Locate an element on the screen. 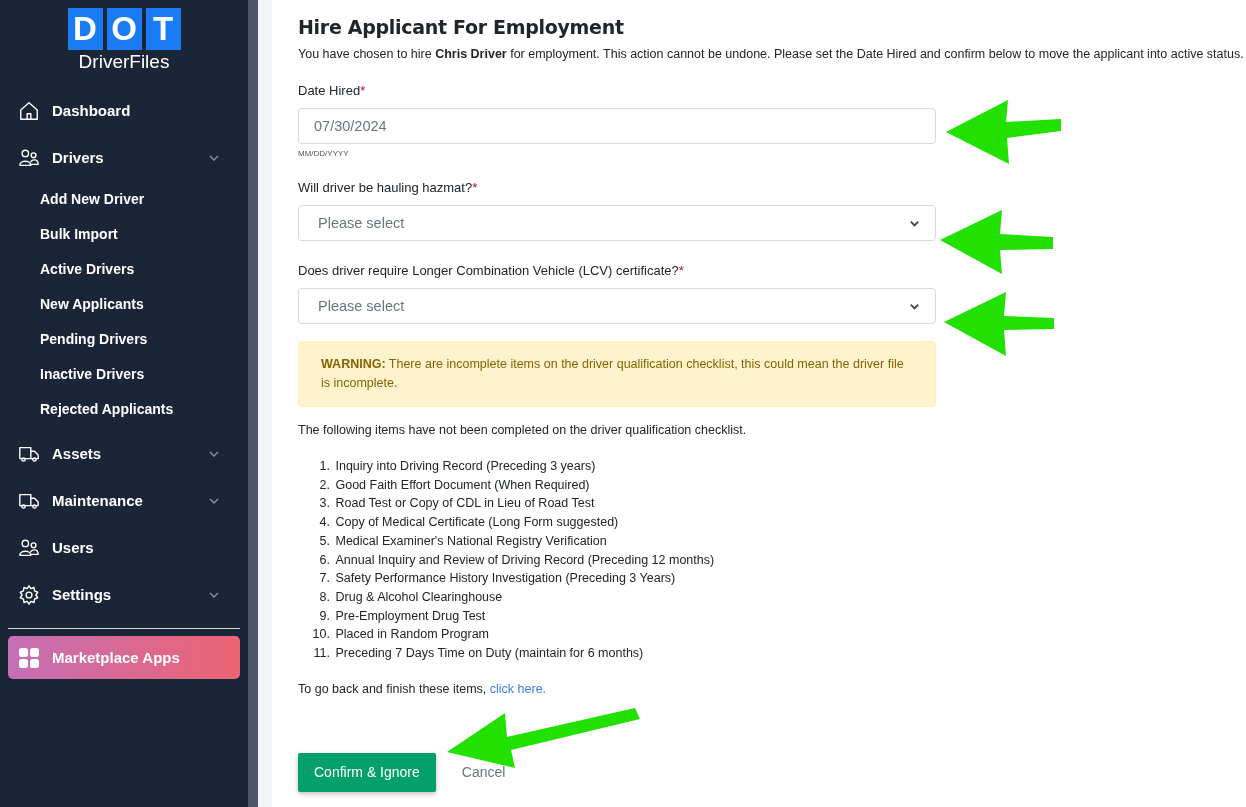  checklist-item: 5. Medical Examiner's National Registry Verification is located at coordinates (463, 541).